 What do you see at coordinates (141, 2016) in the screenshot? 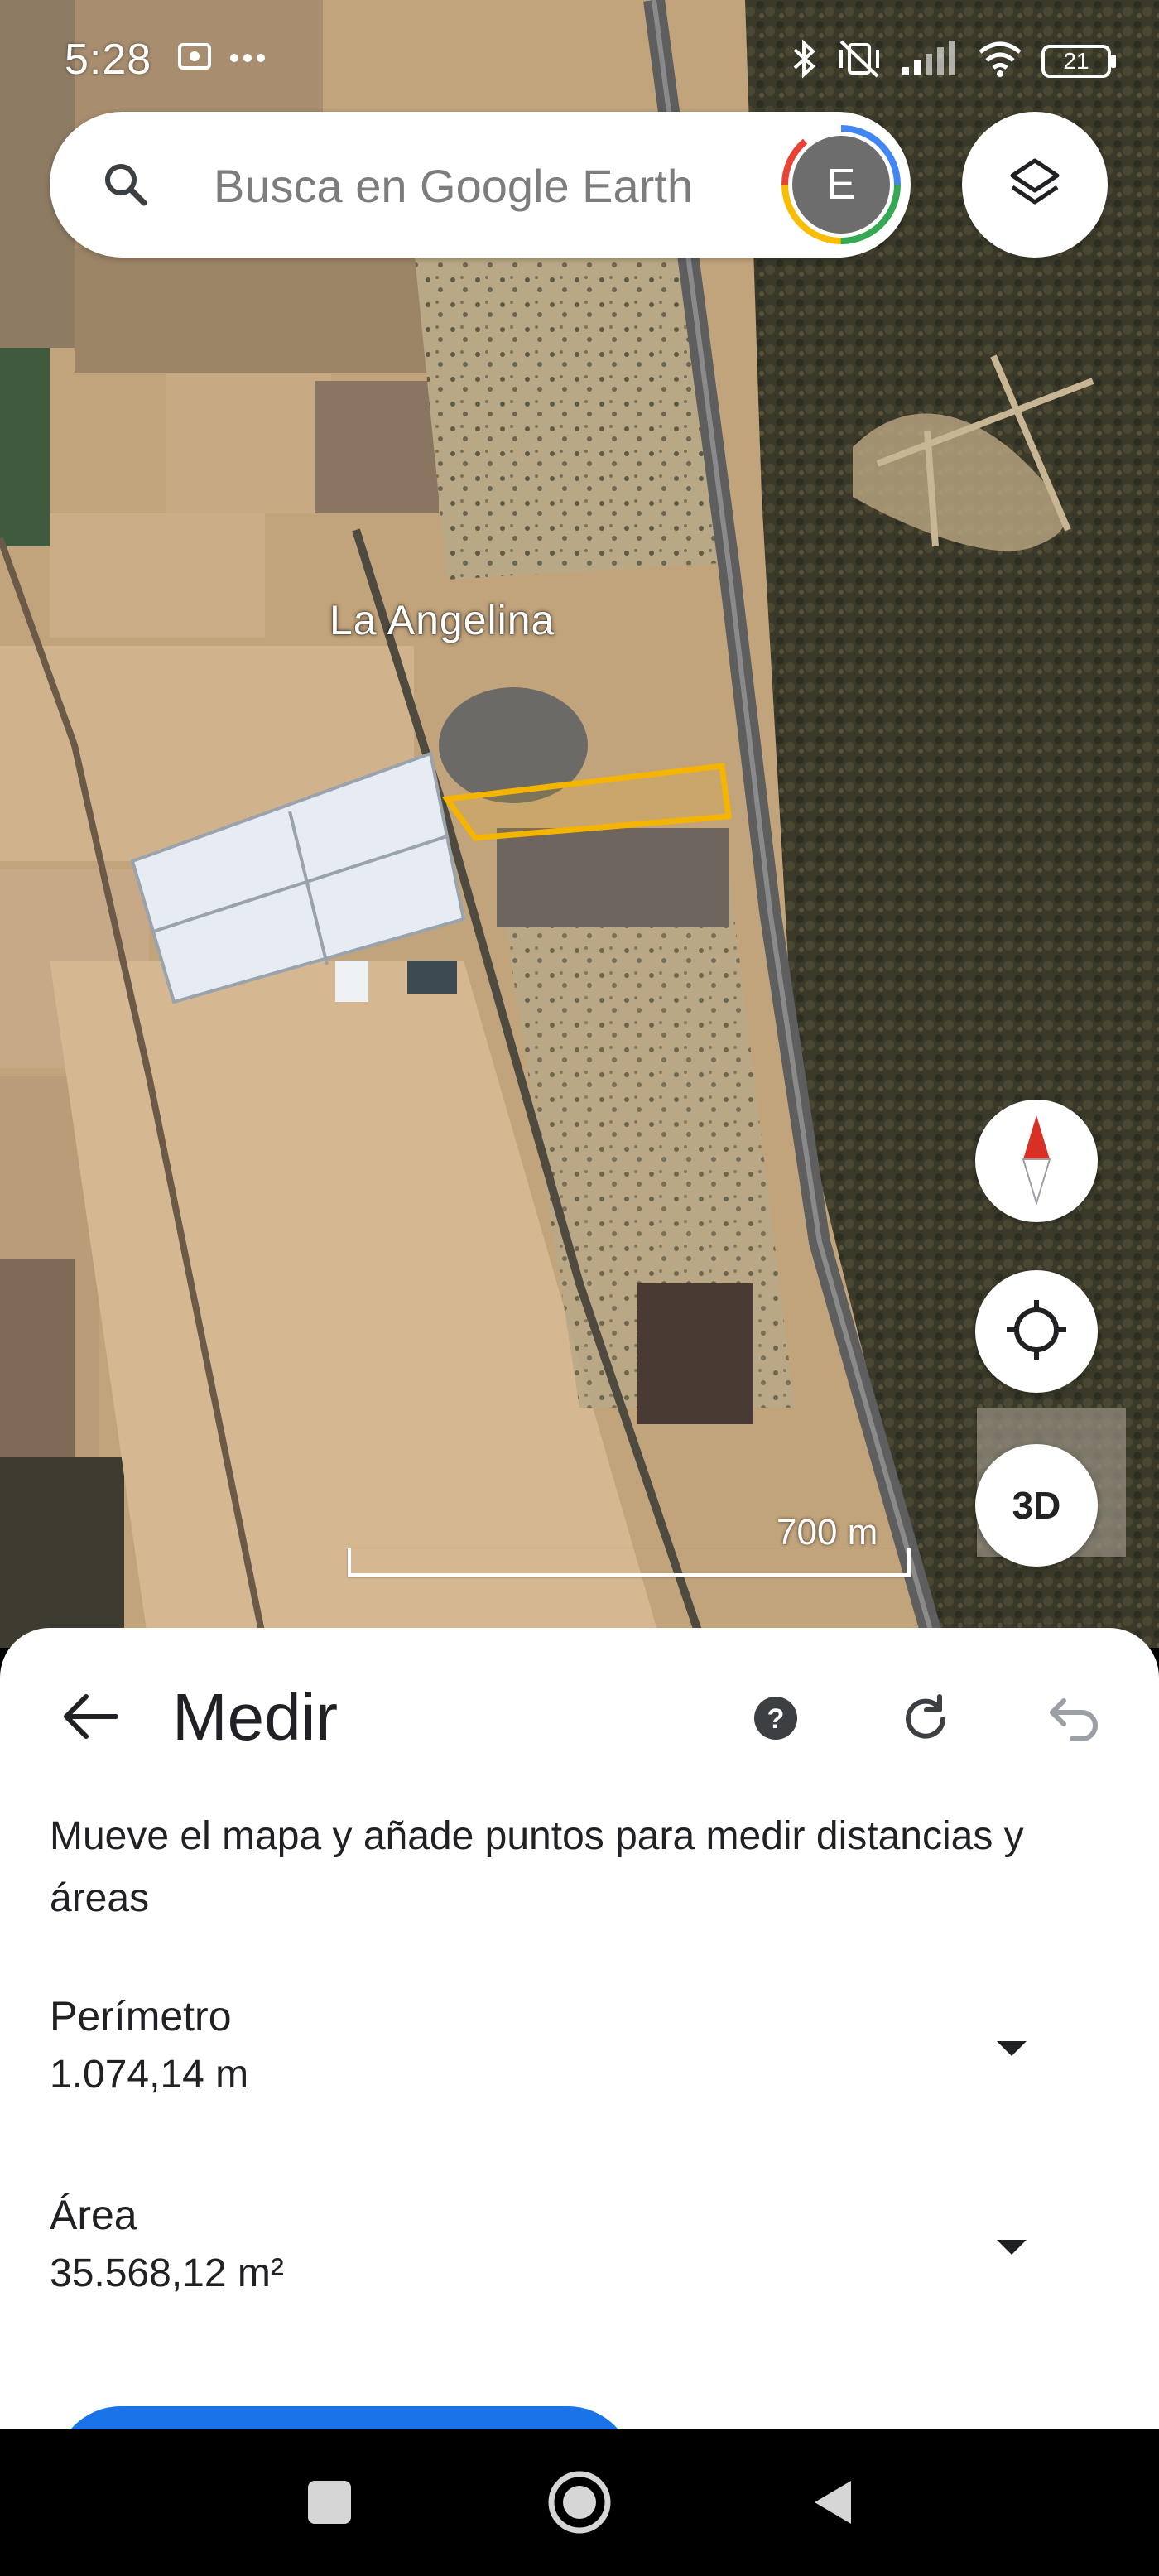
I see `perimeter-label: Perímetro` at bounding box center [141, 2016].